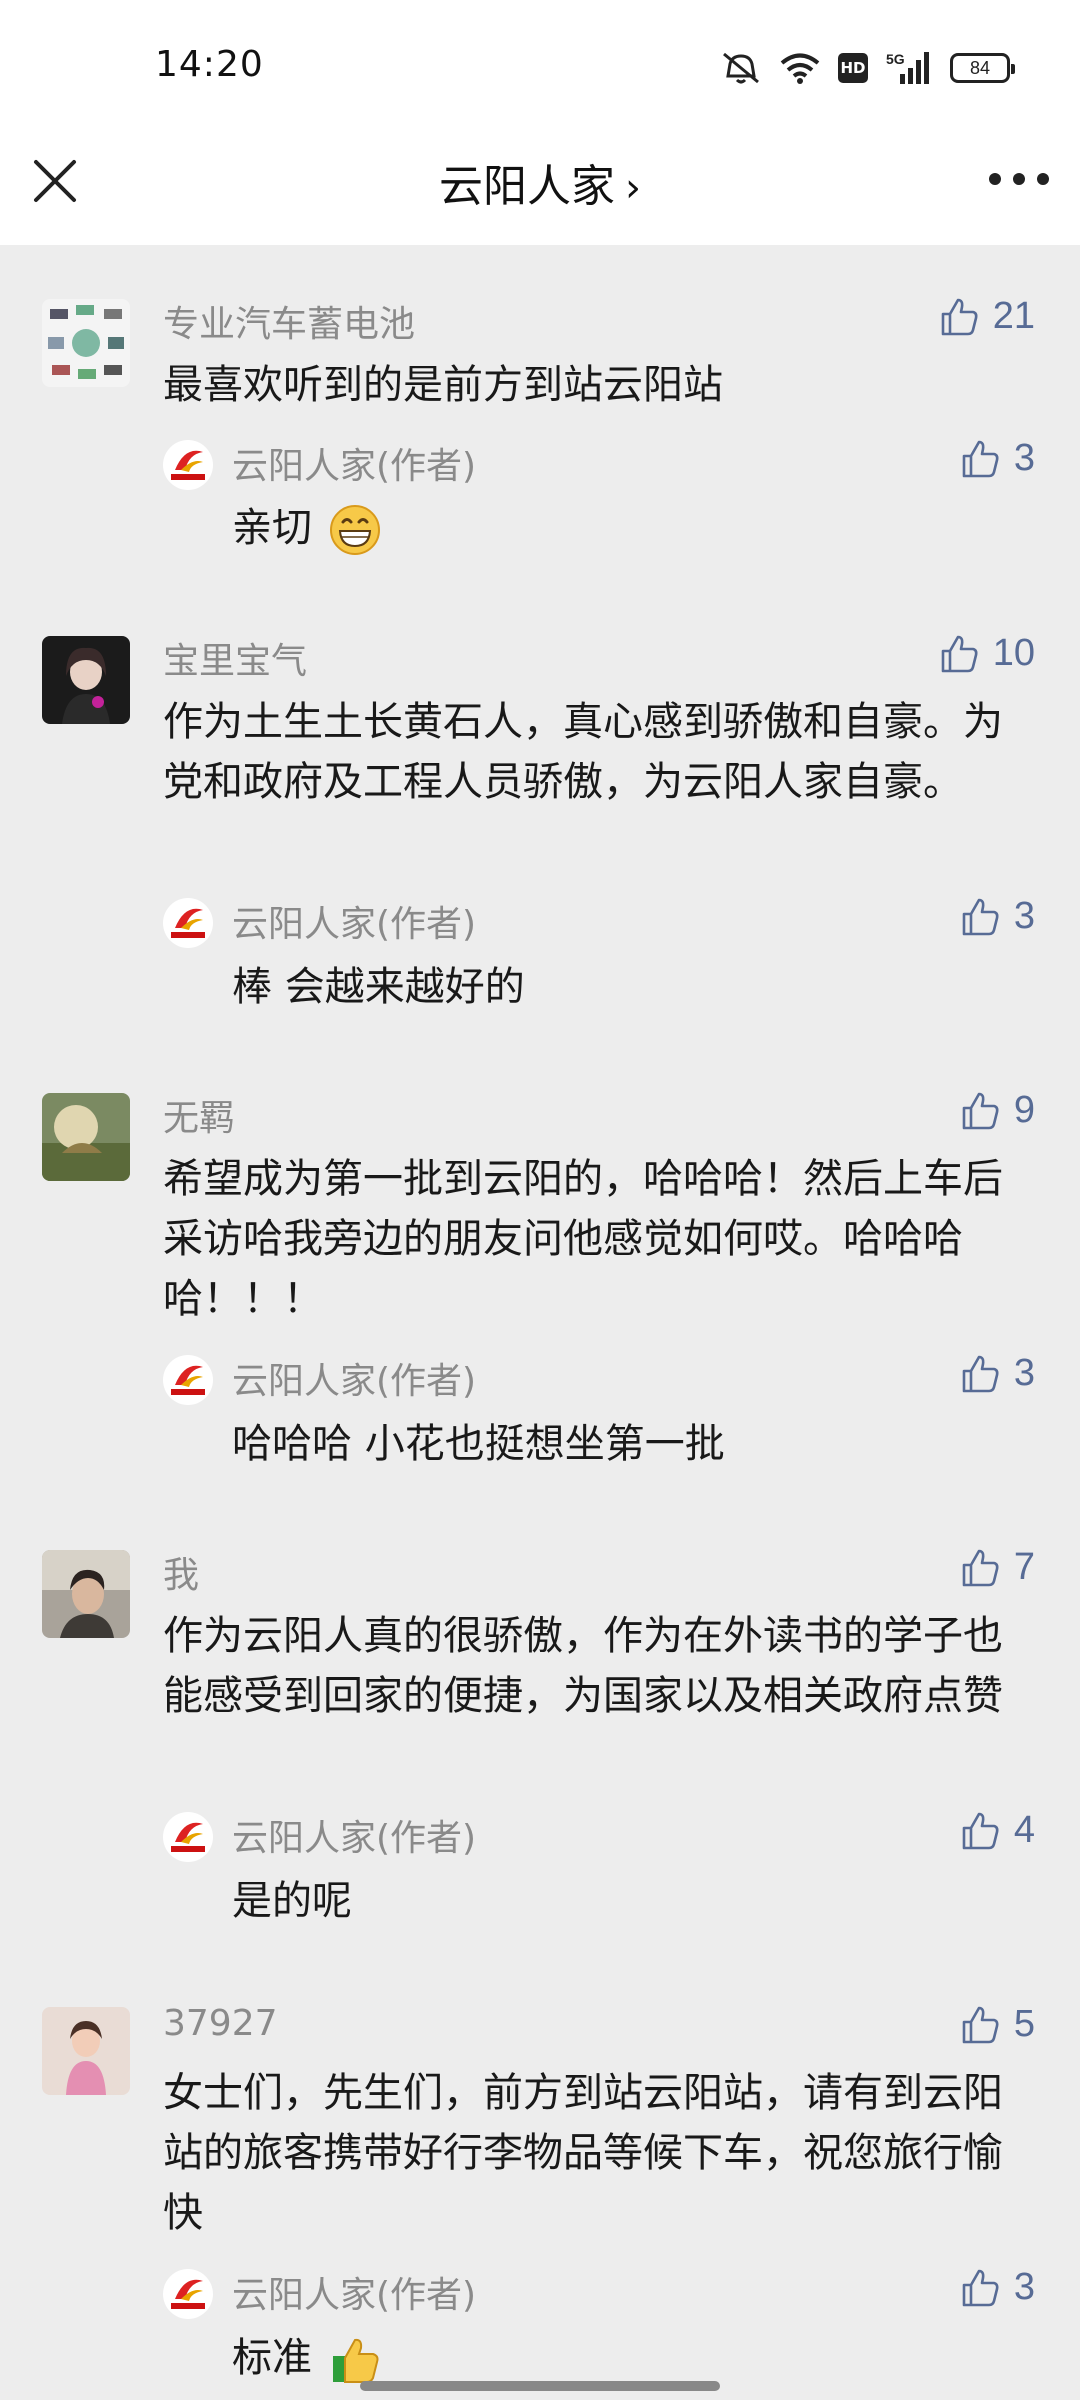 This screenshot has width=1080, height=2400. What do you see at coordinates (633, 188) in the screenshot?
I see `chevron-right-icon: ›` at bounding box center [633, 188].